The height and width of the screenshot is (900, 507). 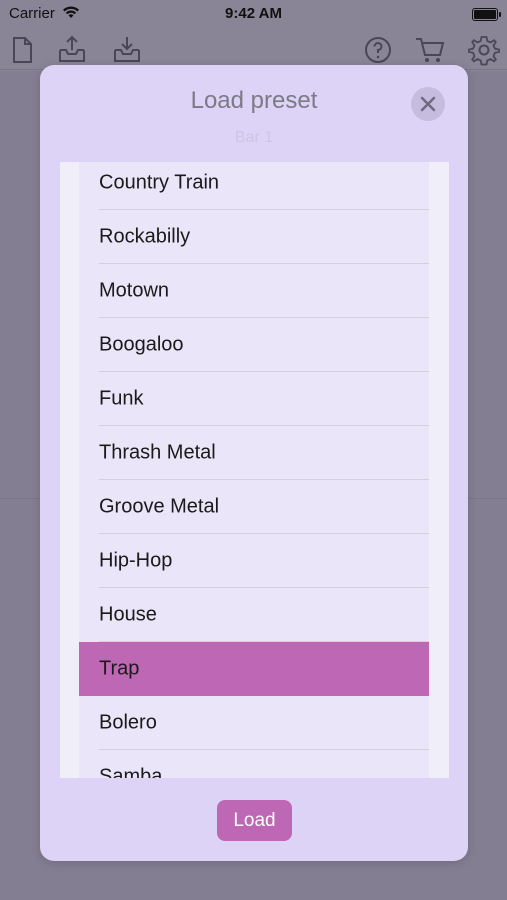 What do you see at coordinates (159, 506) in the screenshot?
I see `list-item-label: Groove Metal` at bounding box center [159, 506].